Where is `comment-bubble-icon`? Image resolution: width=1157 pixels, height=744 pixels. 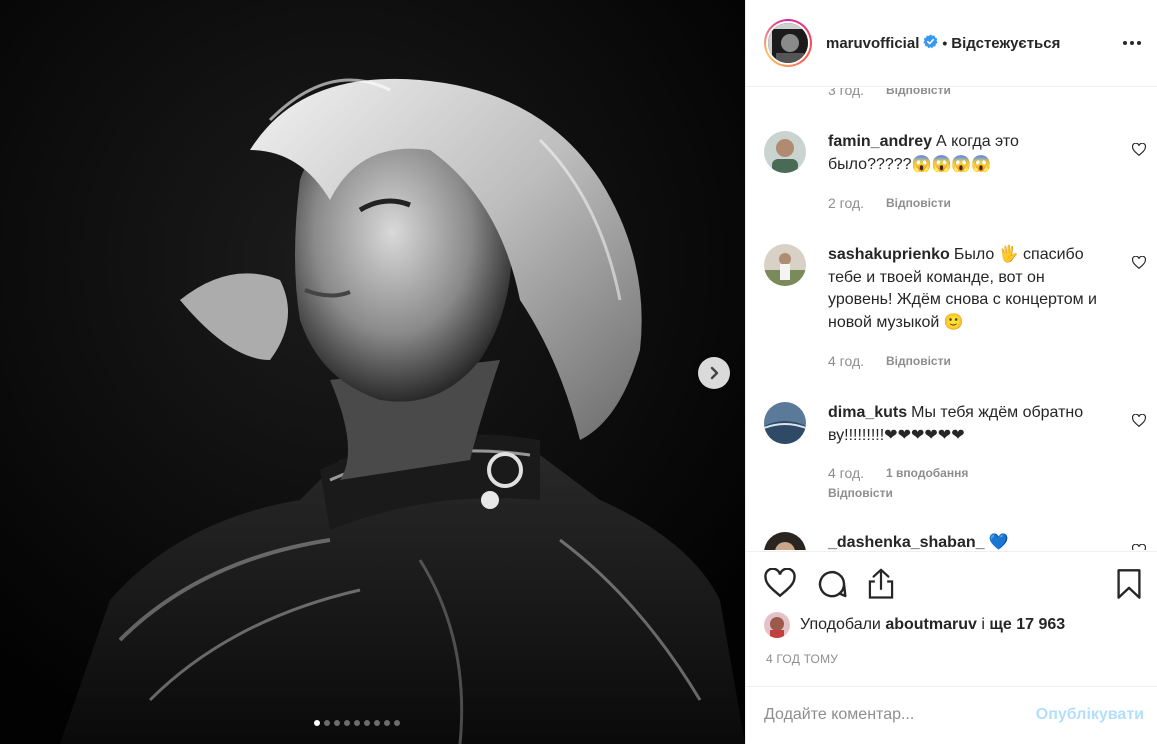
comment-bubble-icon is located at coordinates (832, 585).